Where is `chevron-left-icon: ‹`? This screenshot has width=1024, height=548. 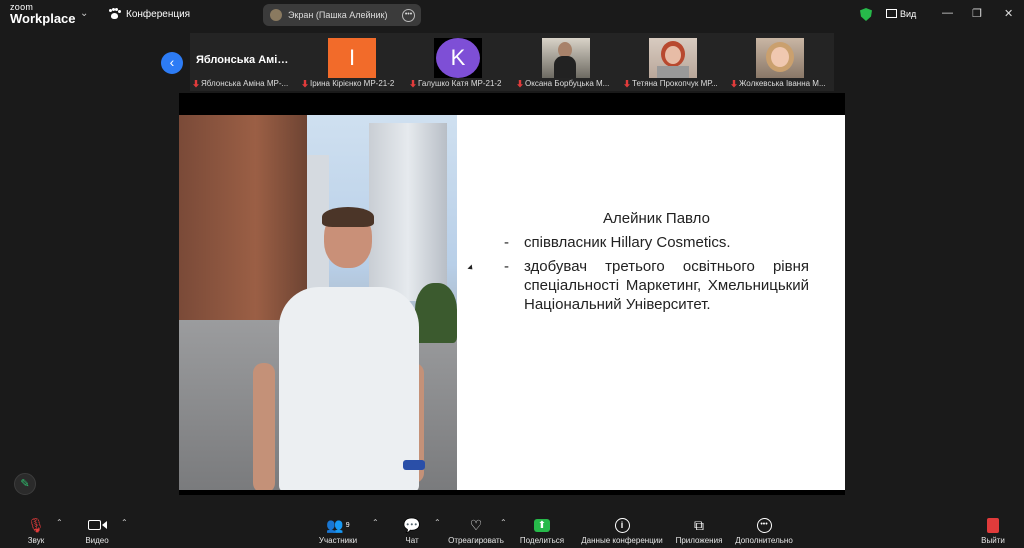
chevron-left-icon: ‹ is located at coordinates (172, 62).